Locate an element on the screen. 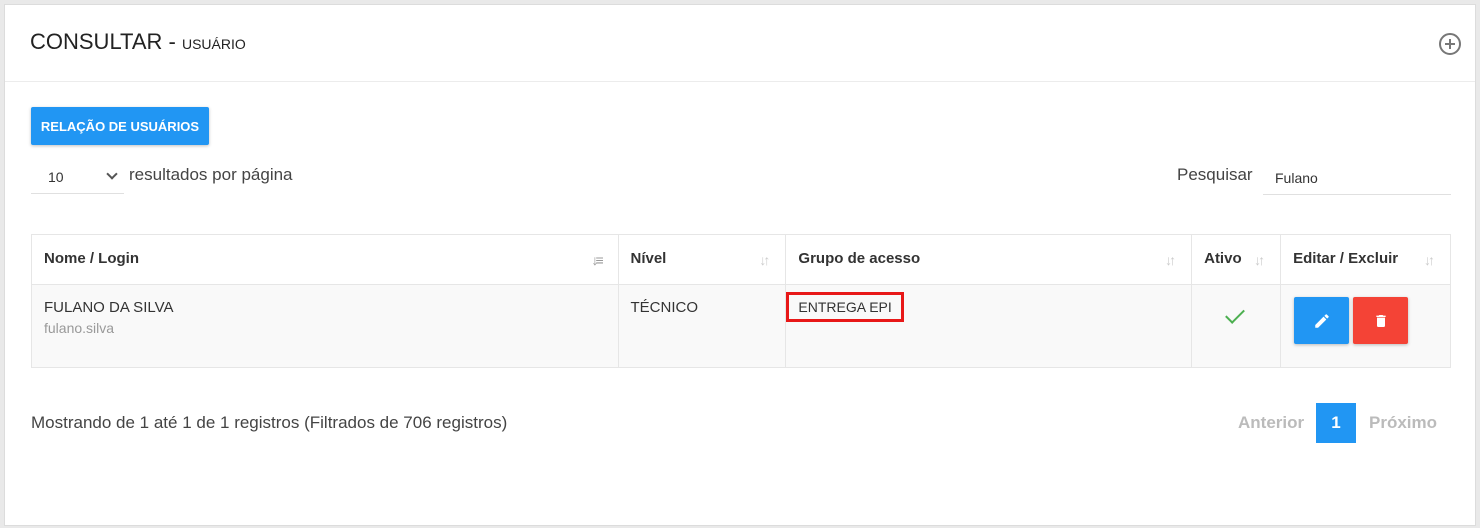 This screenshot has width=1480, height=528. search-input is located at coordinates (1357, 178).